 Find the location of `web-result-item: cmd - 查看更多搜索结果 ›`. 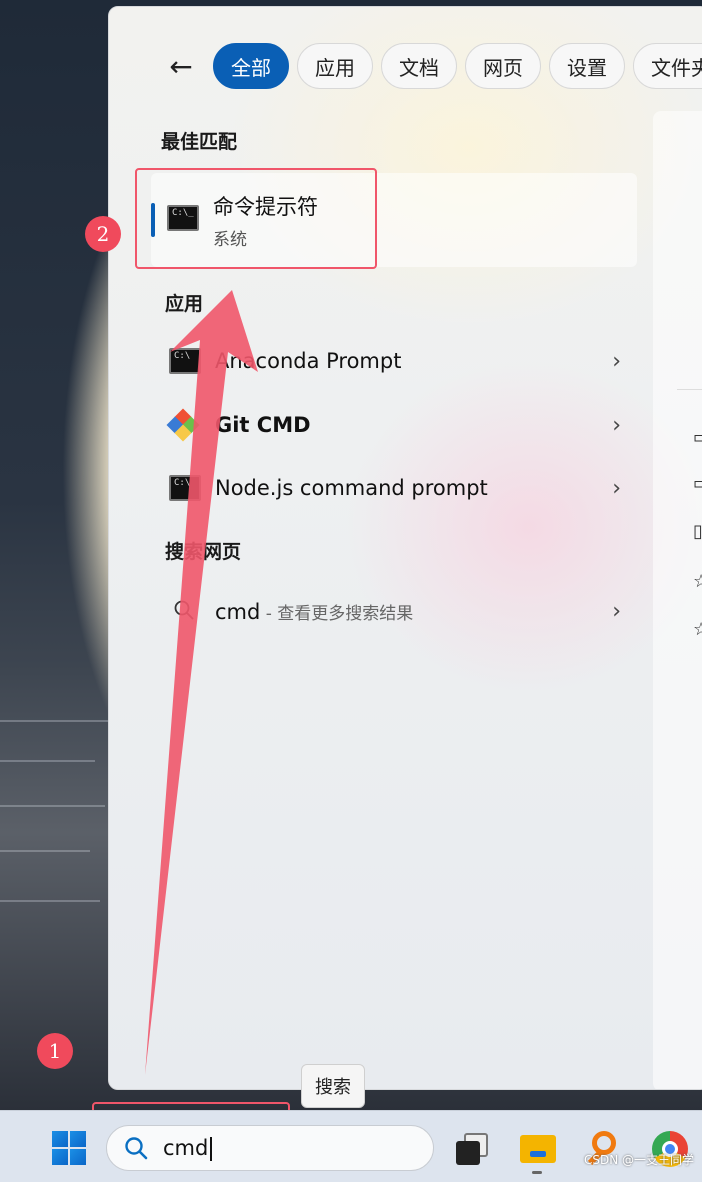

web-result-item: cmd - 查看更多搜索结果 › is located at coordinates (386, 611).